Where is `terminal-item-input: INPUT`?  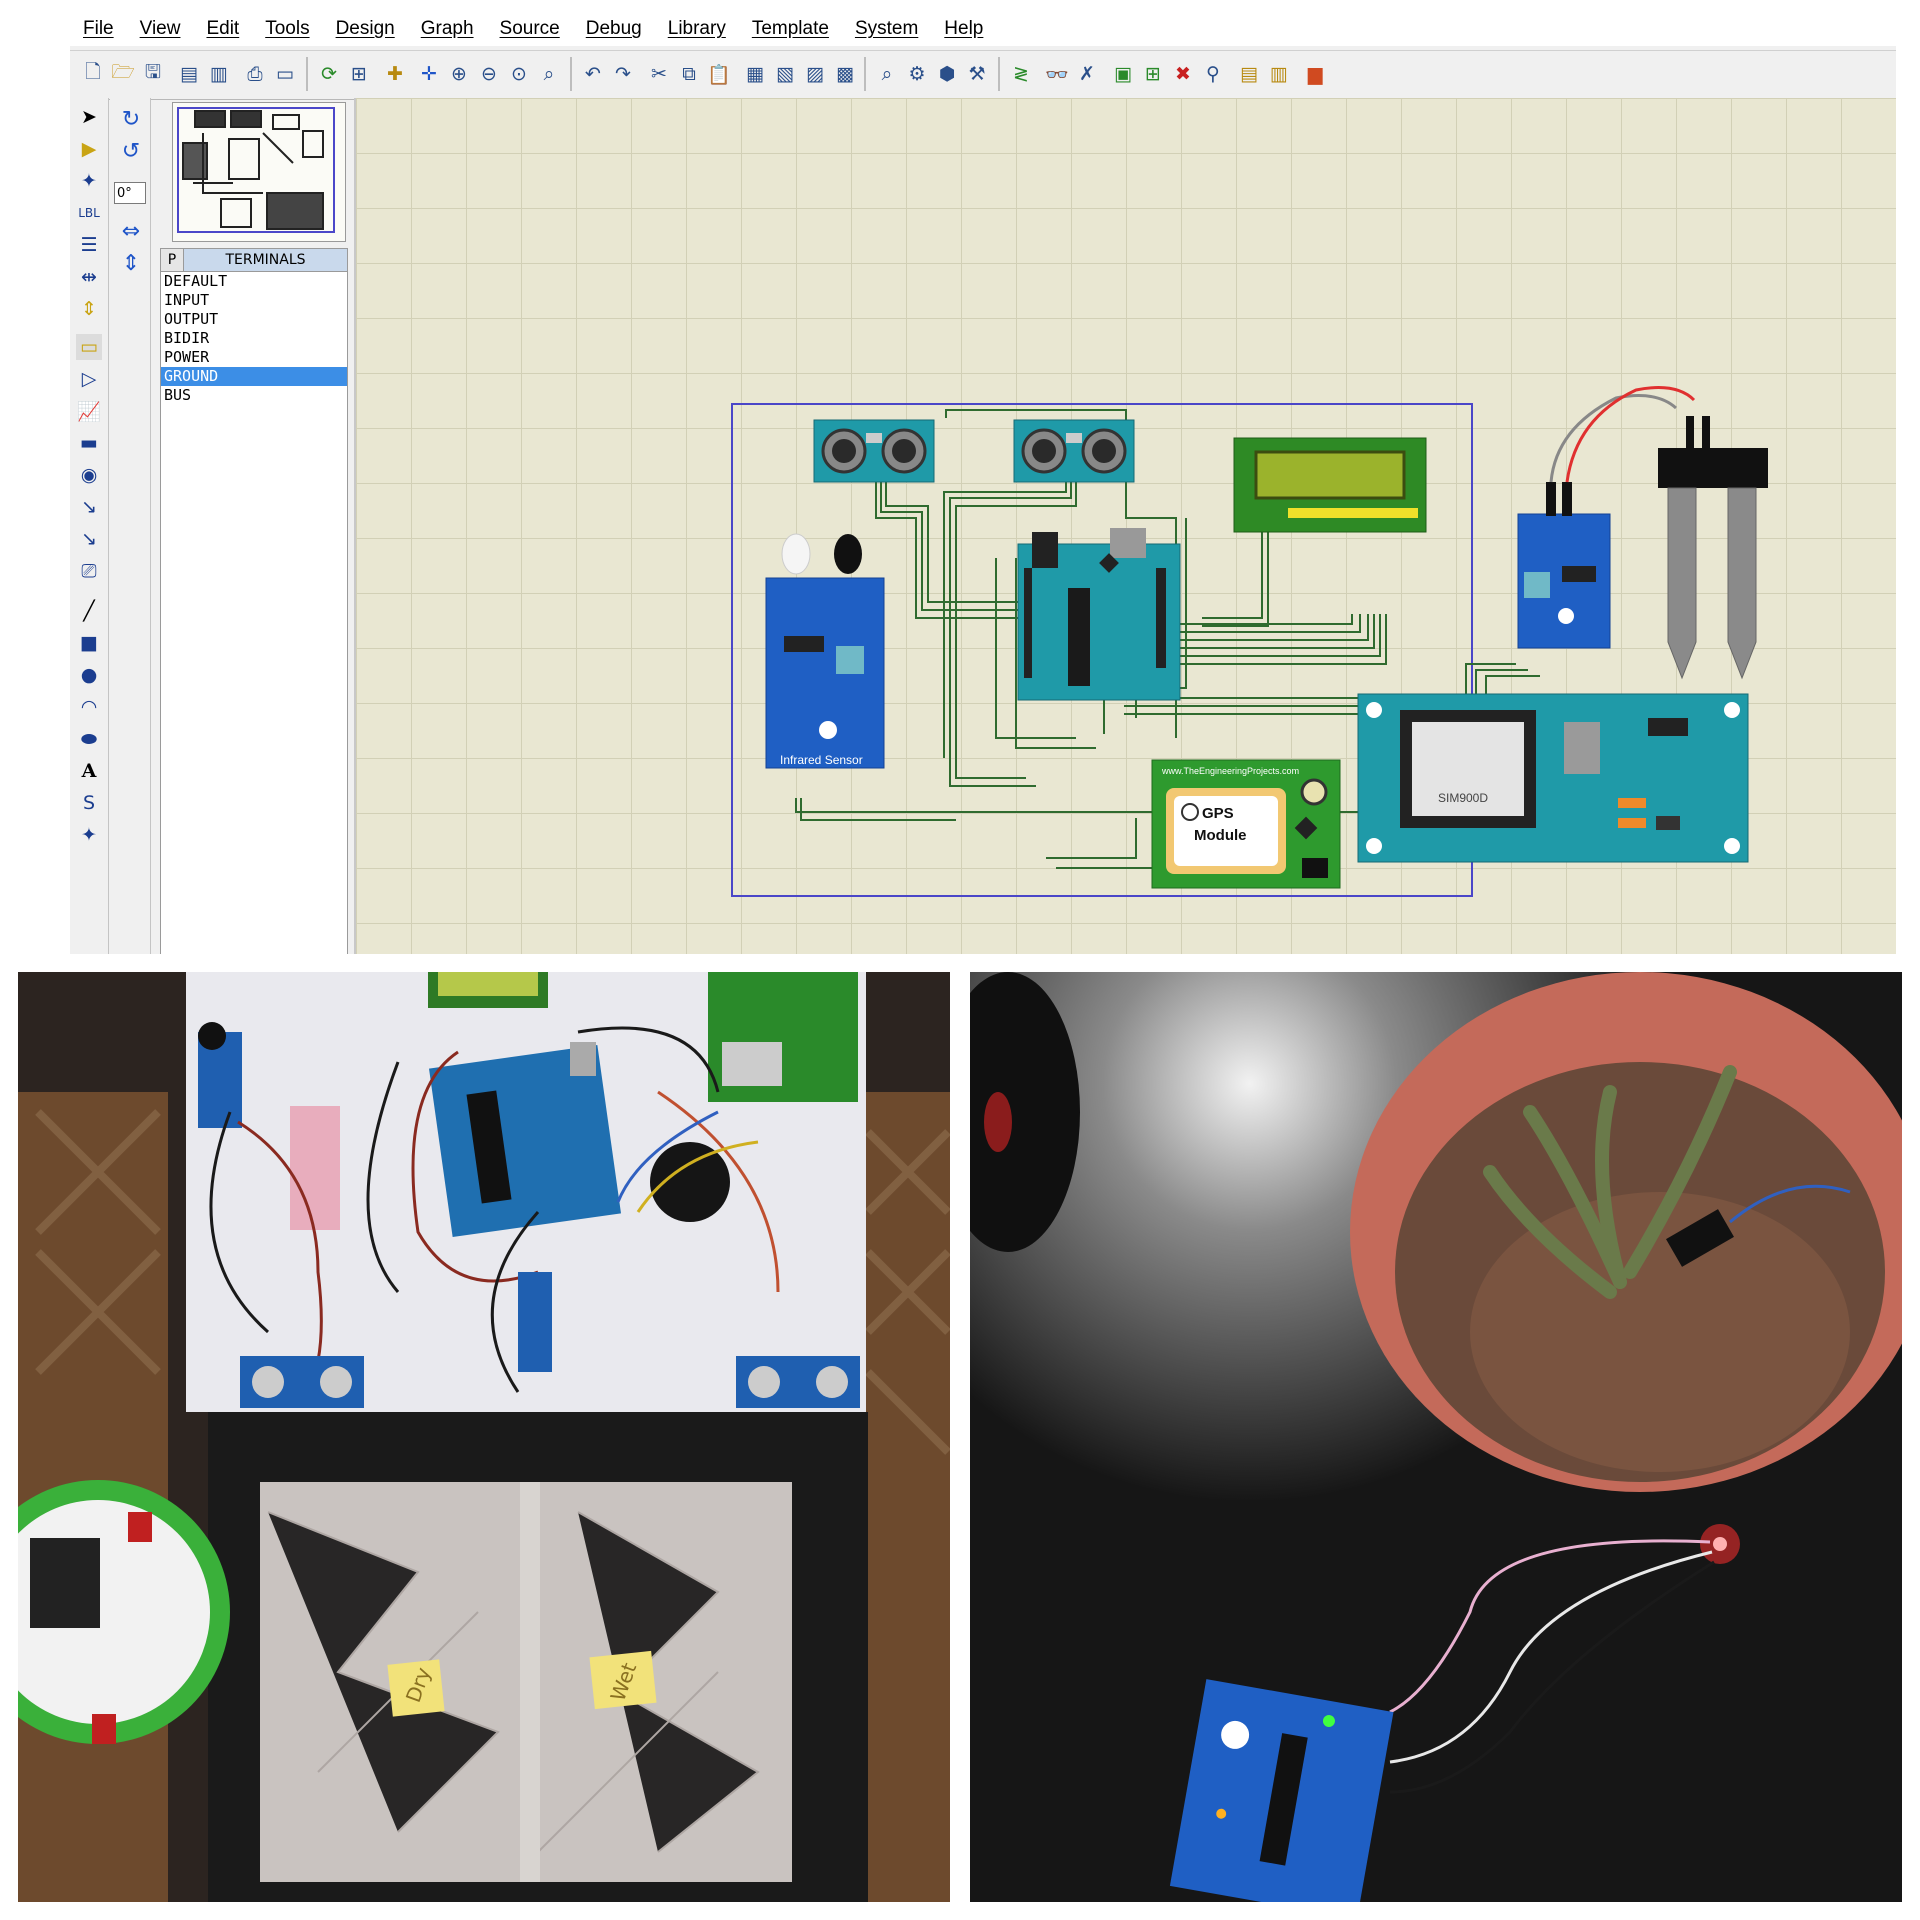 terminal-item-input: INPUT is located at coordinates (254, 300).